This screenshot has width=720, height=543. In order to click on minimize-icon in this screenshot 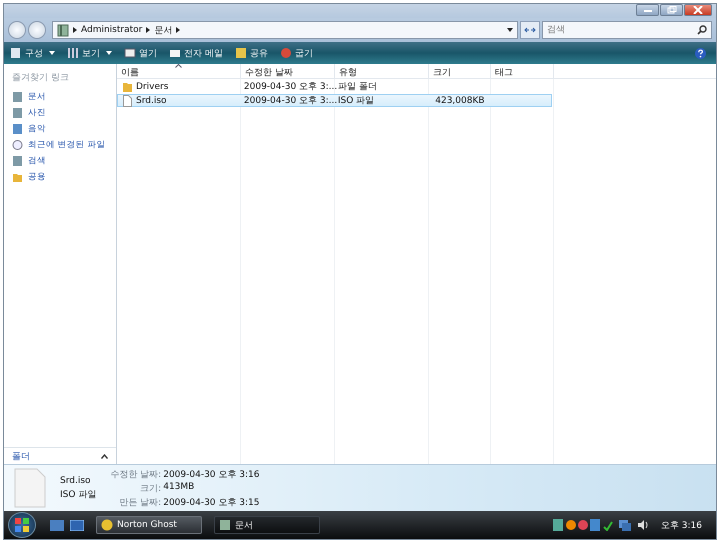, I will do `click(647, 10)`.